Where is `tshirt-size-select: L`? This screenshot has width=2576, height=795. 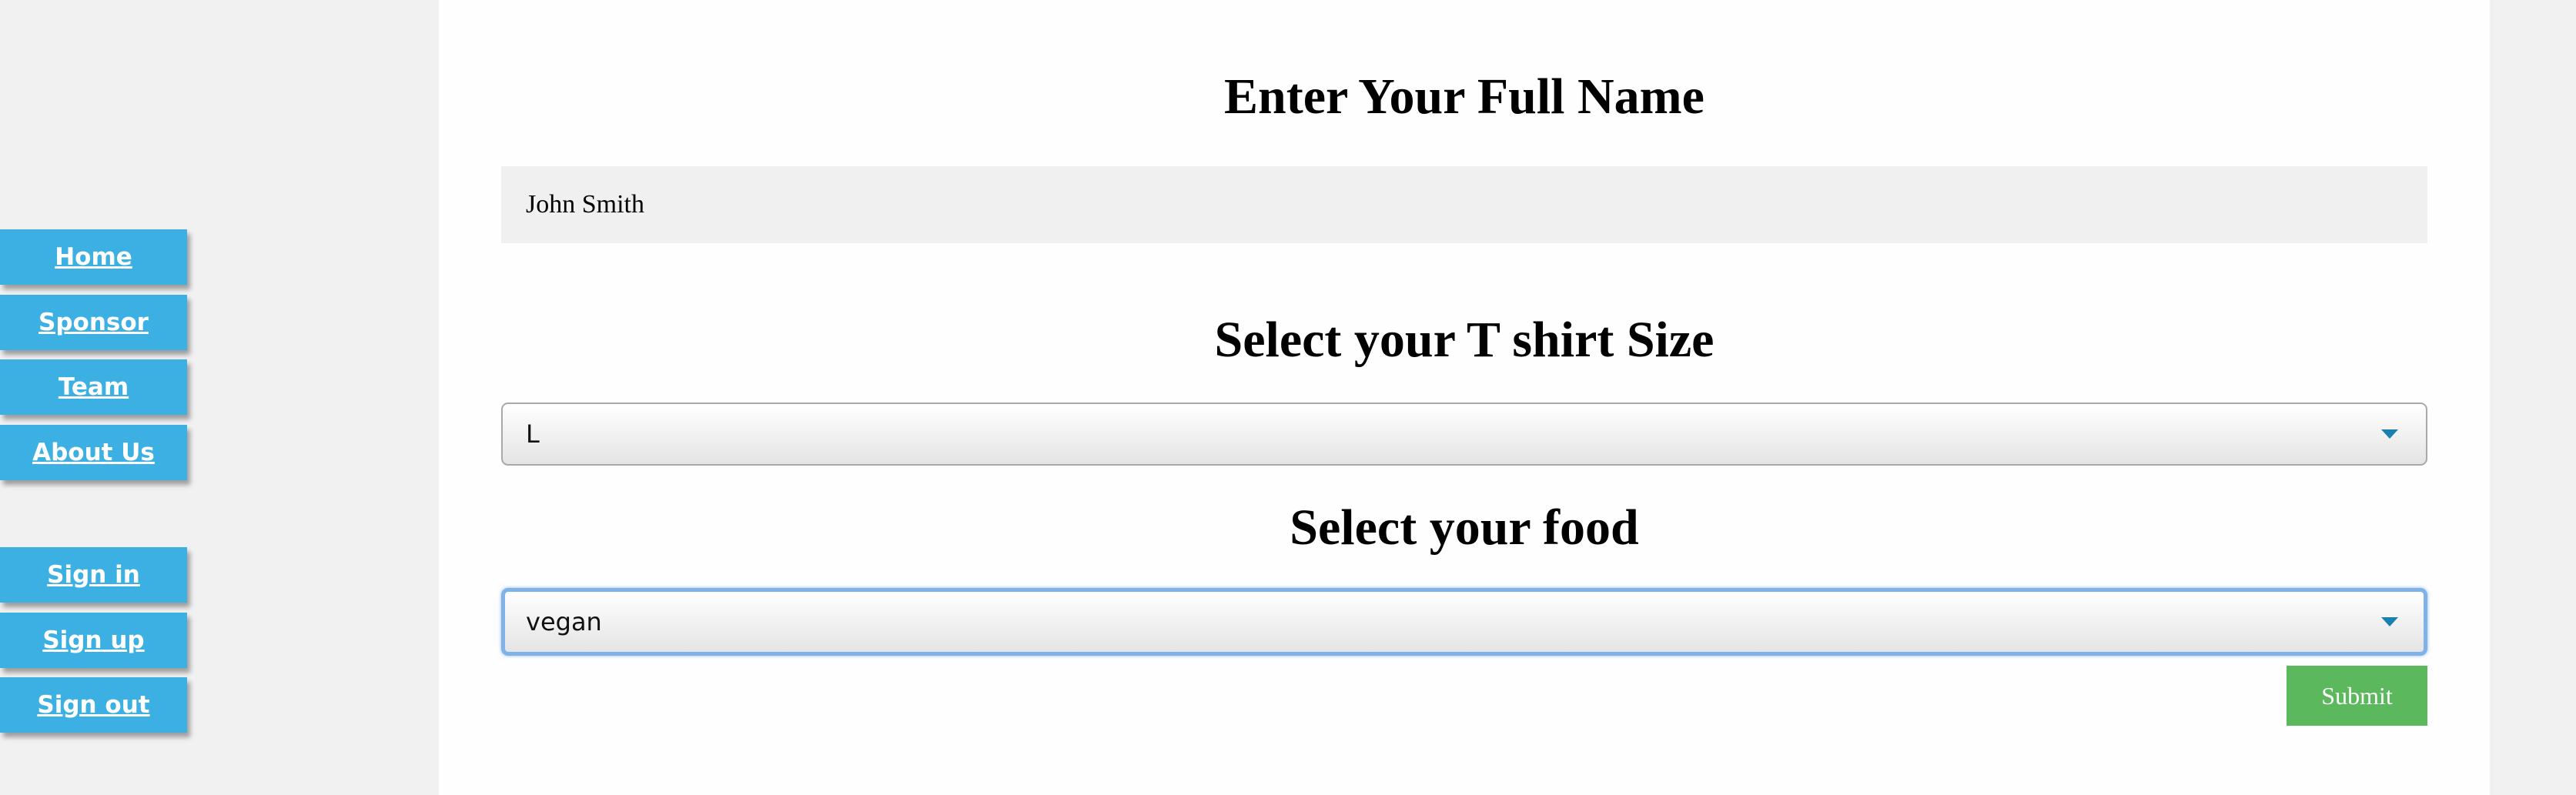
tshirt-size-select: L is located at coordinates (1464, 434).